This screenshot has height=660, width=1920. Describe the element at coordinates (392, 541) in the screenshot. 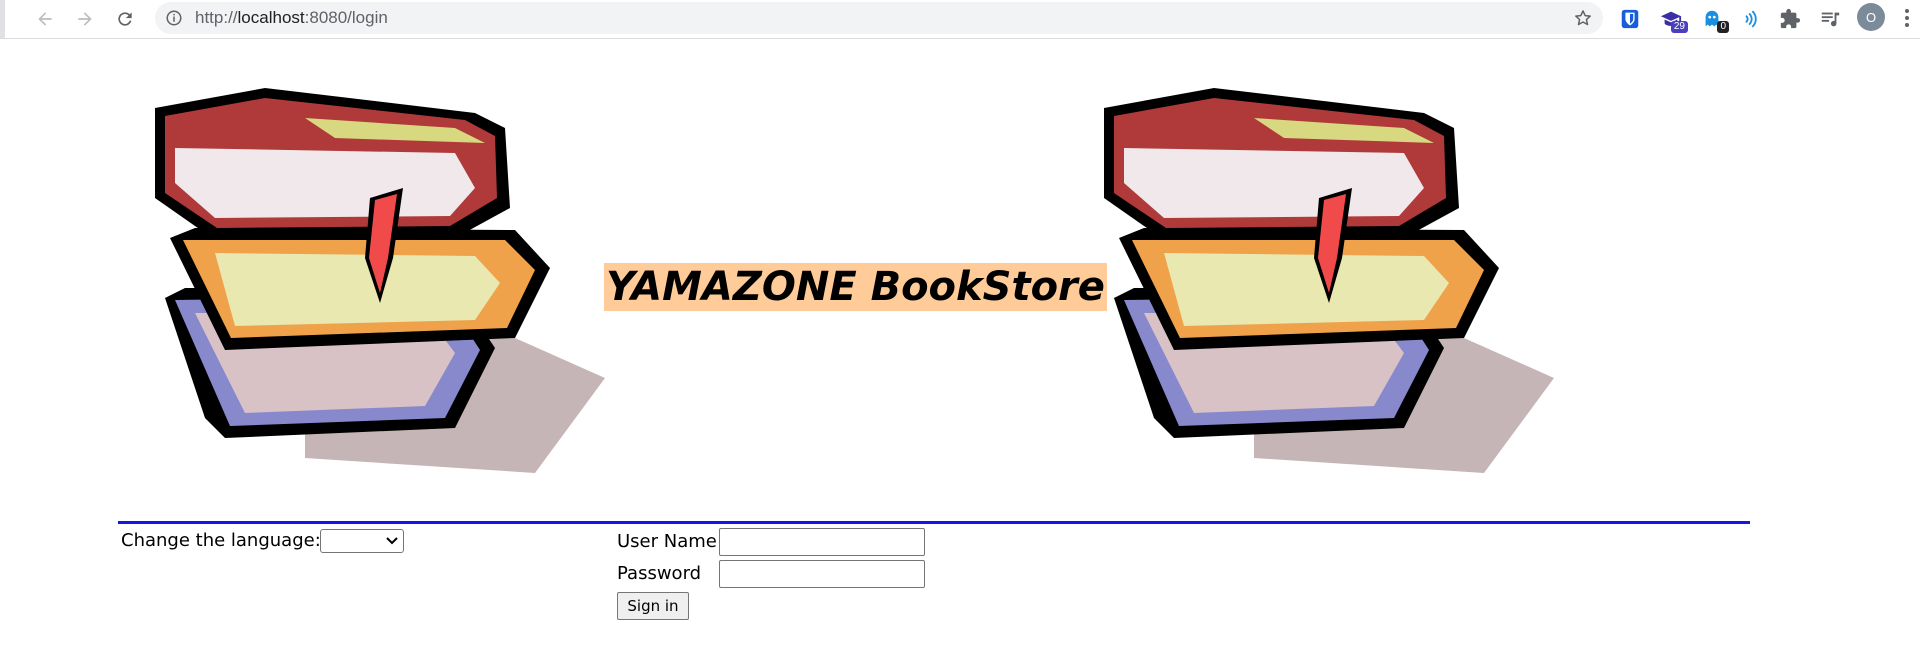

I see `chevron-down-icon` at that location.